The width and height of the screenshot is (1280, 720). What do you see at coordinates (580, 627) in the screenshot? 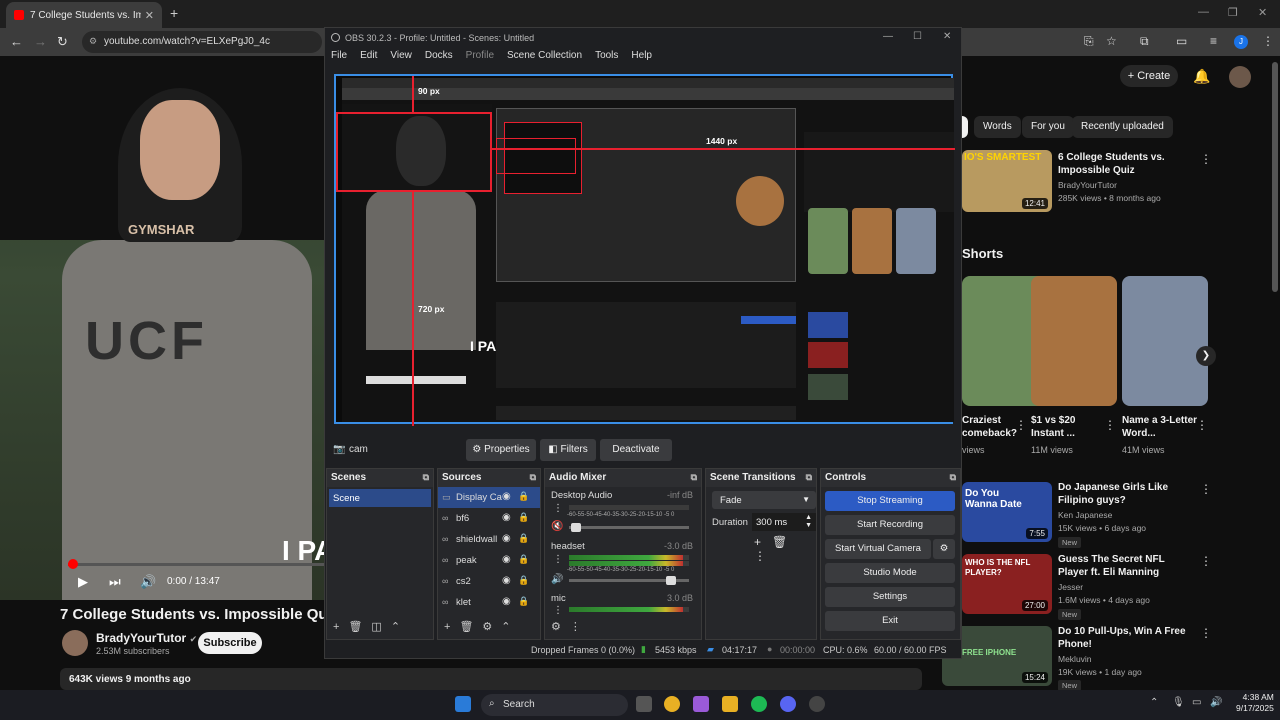
I see `mixer-more-icon: ⋮` at bounding box center [580, 627].